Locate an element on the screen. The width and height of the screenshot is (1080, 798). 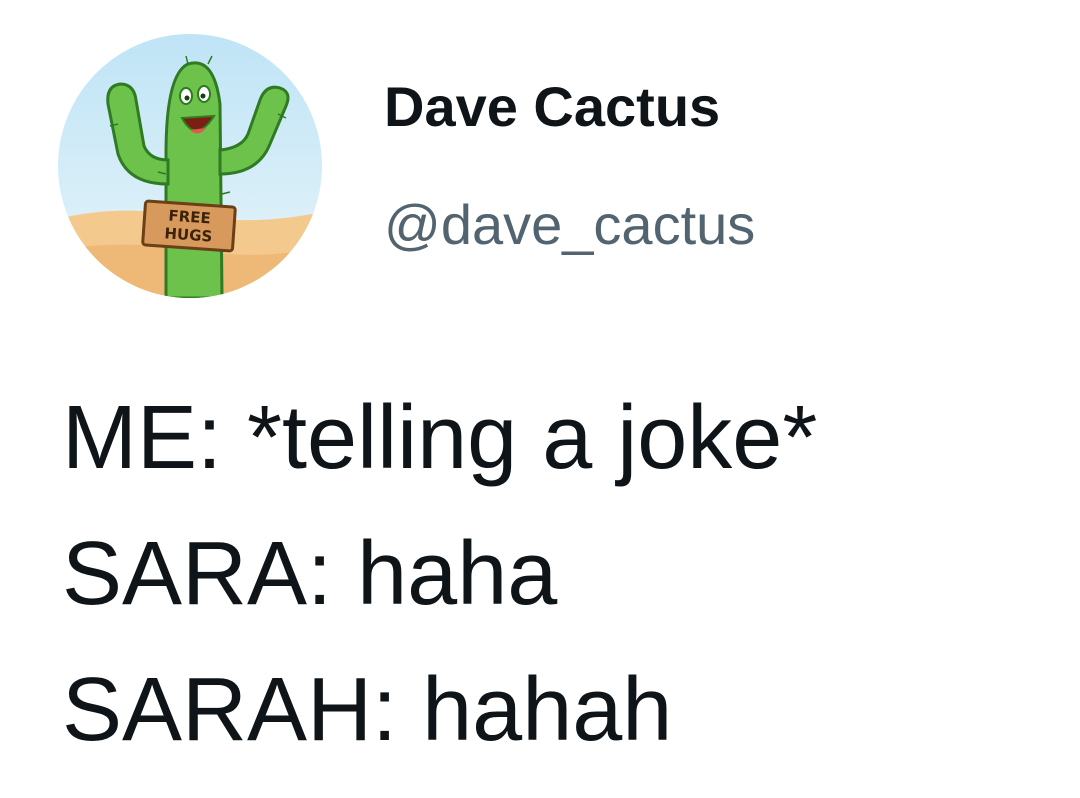
cactus-avatar-image: FREE HUGS is located at coordinates (190, 166).